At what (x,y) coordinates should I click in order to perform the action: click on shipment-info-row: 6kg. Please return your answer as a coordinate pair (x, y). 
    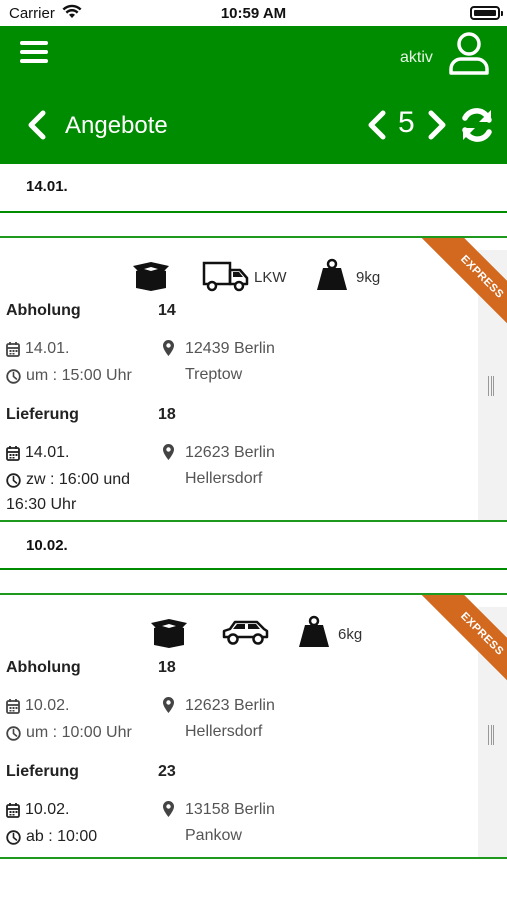
    Looking at the image, I should click on (239, 633).